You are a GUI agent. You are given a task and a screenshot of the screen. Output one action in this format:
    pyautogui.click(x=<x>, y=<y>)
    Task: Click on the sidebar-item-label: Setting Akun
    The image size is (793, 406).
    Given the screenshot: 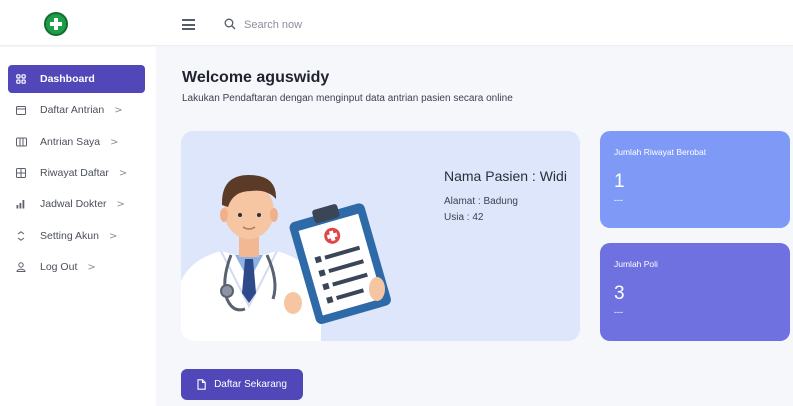 What is the action you would take?
    pyautogui.click(x=69, y=236)
    